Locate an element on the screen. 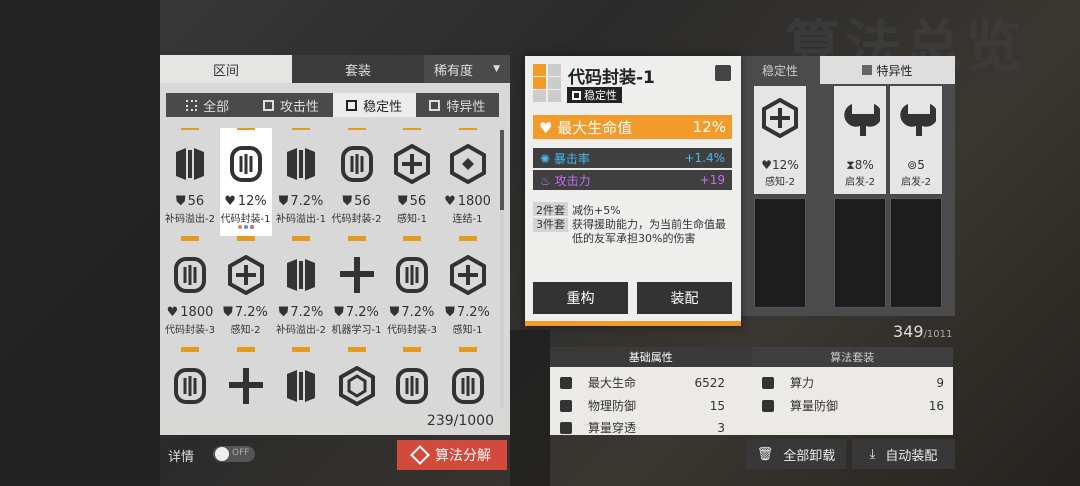  algorithm-card: ♥ 1800 连结-1 is located at coordinates (467, 182).